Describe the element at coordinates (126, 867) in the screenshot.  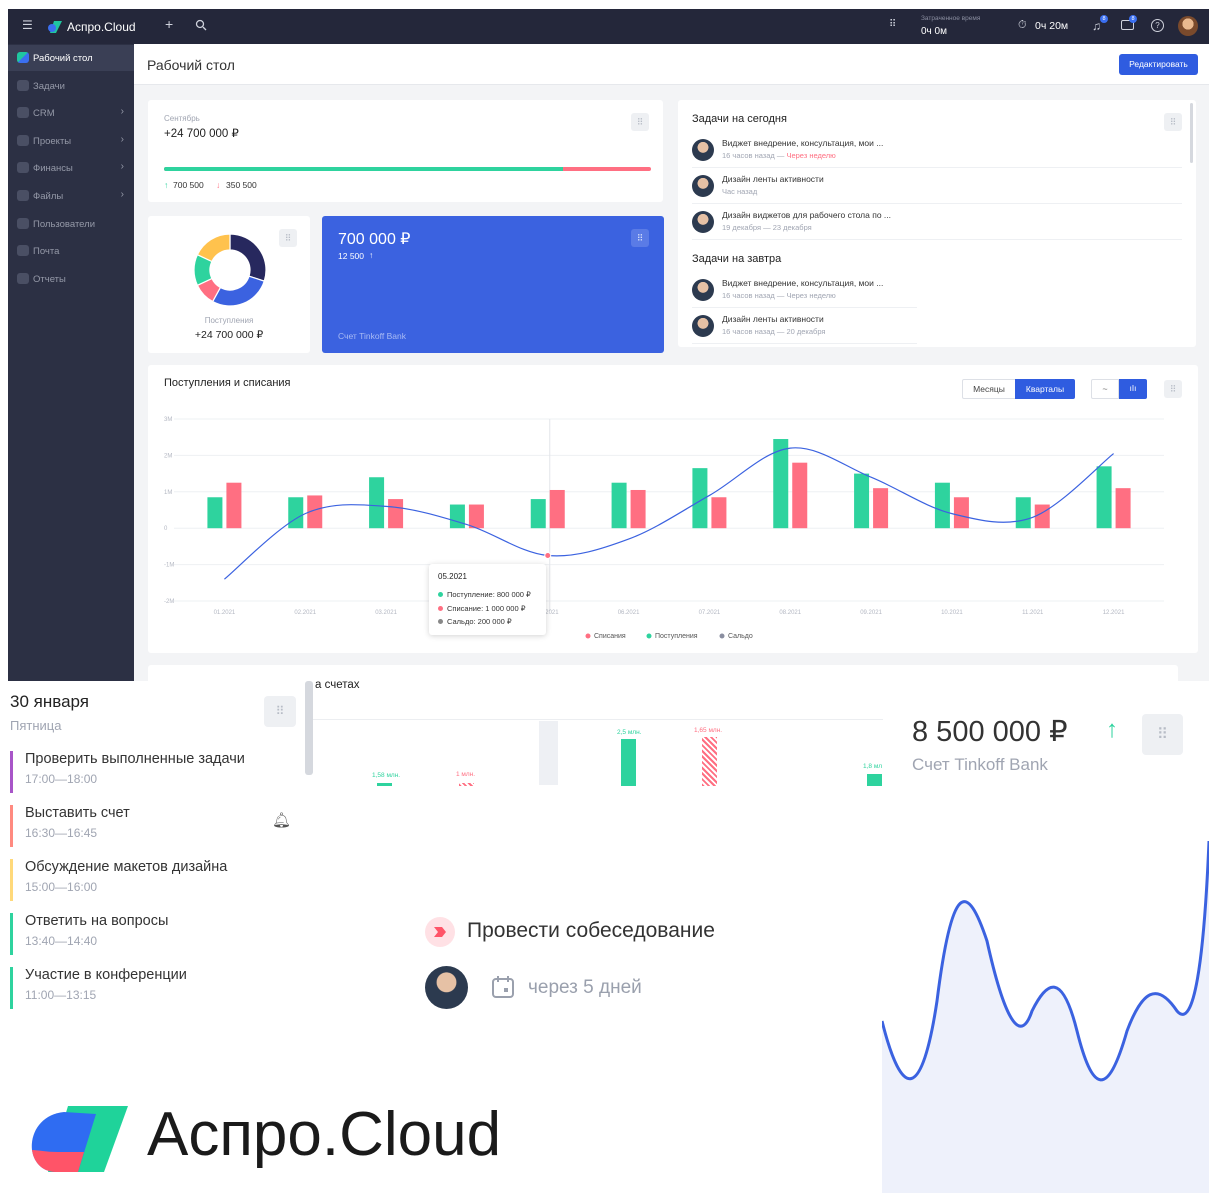
I see `event-title: Обсуждение макетов дизайна` at that location.